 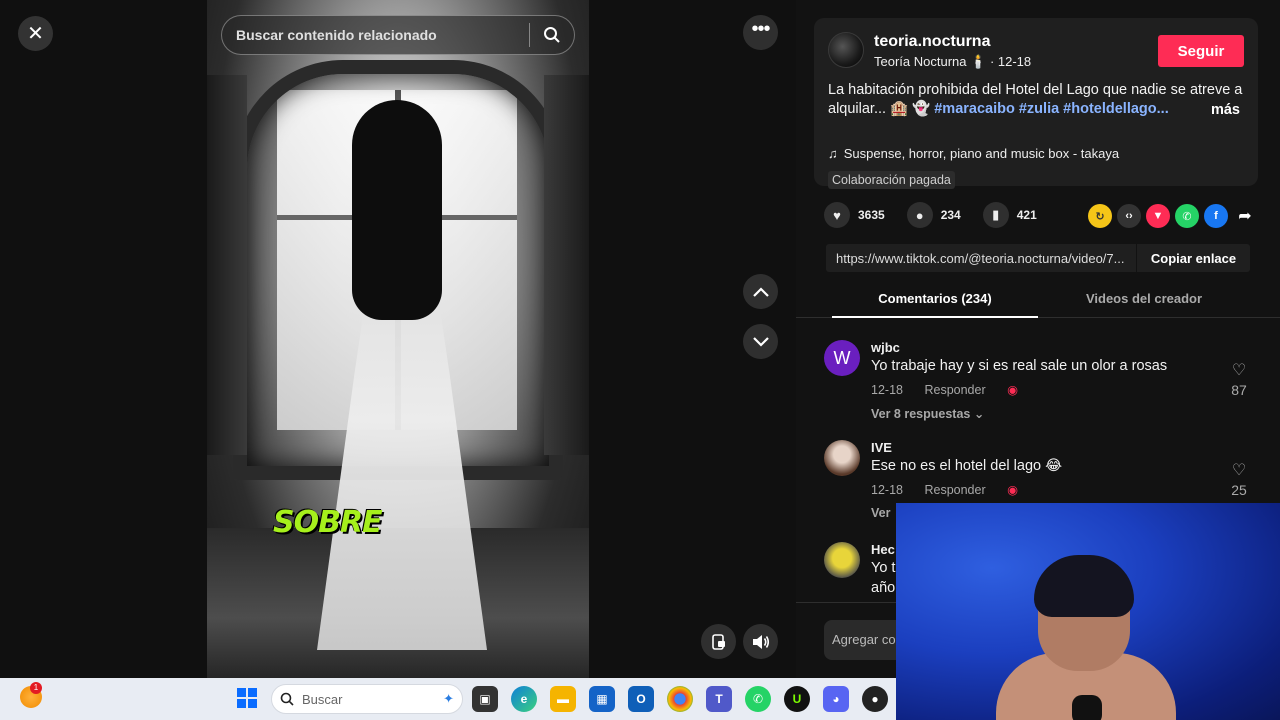 I want to click on search-button, so click(x=552, y=35).